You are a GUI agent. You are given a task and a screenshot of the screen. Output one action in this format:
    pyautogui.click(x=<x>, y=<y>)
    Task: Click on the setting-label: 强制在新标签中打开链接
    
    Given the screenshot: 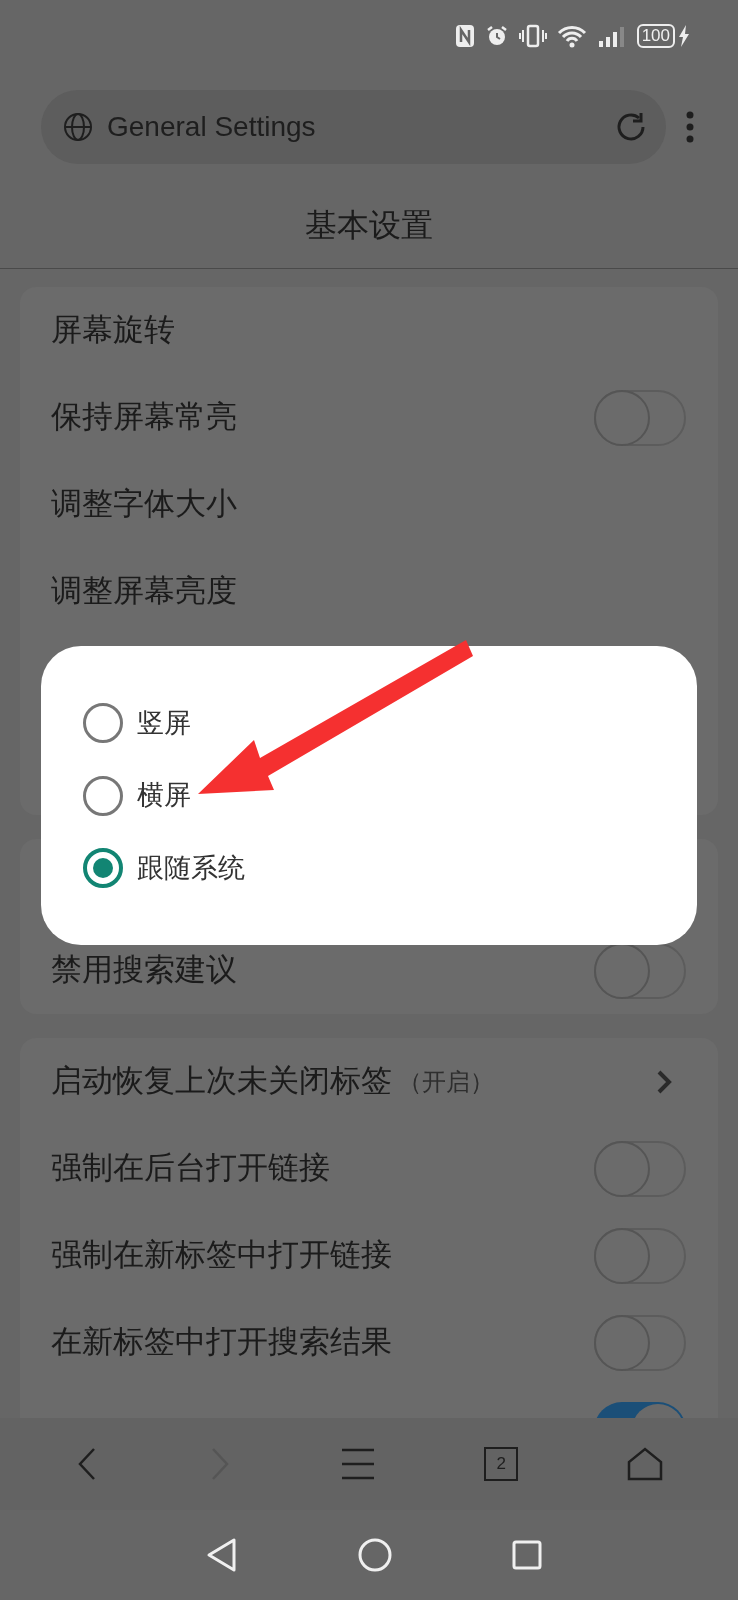 What is the action you would take?
    pyautogui.click(x=221, y=1255)
    